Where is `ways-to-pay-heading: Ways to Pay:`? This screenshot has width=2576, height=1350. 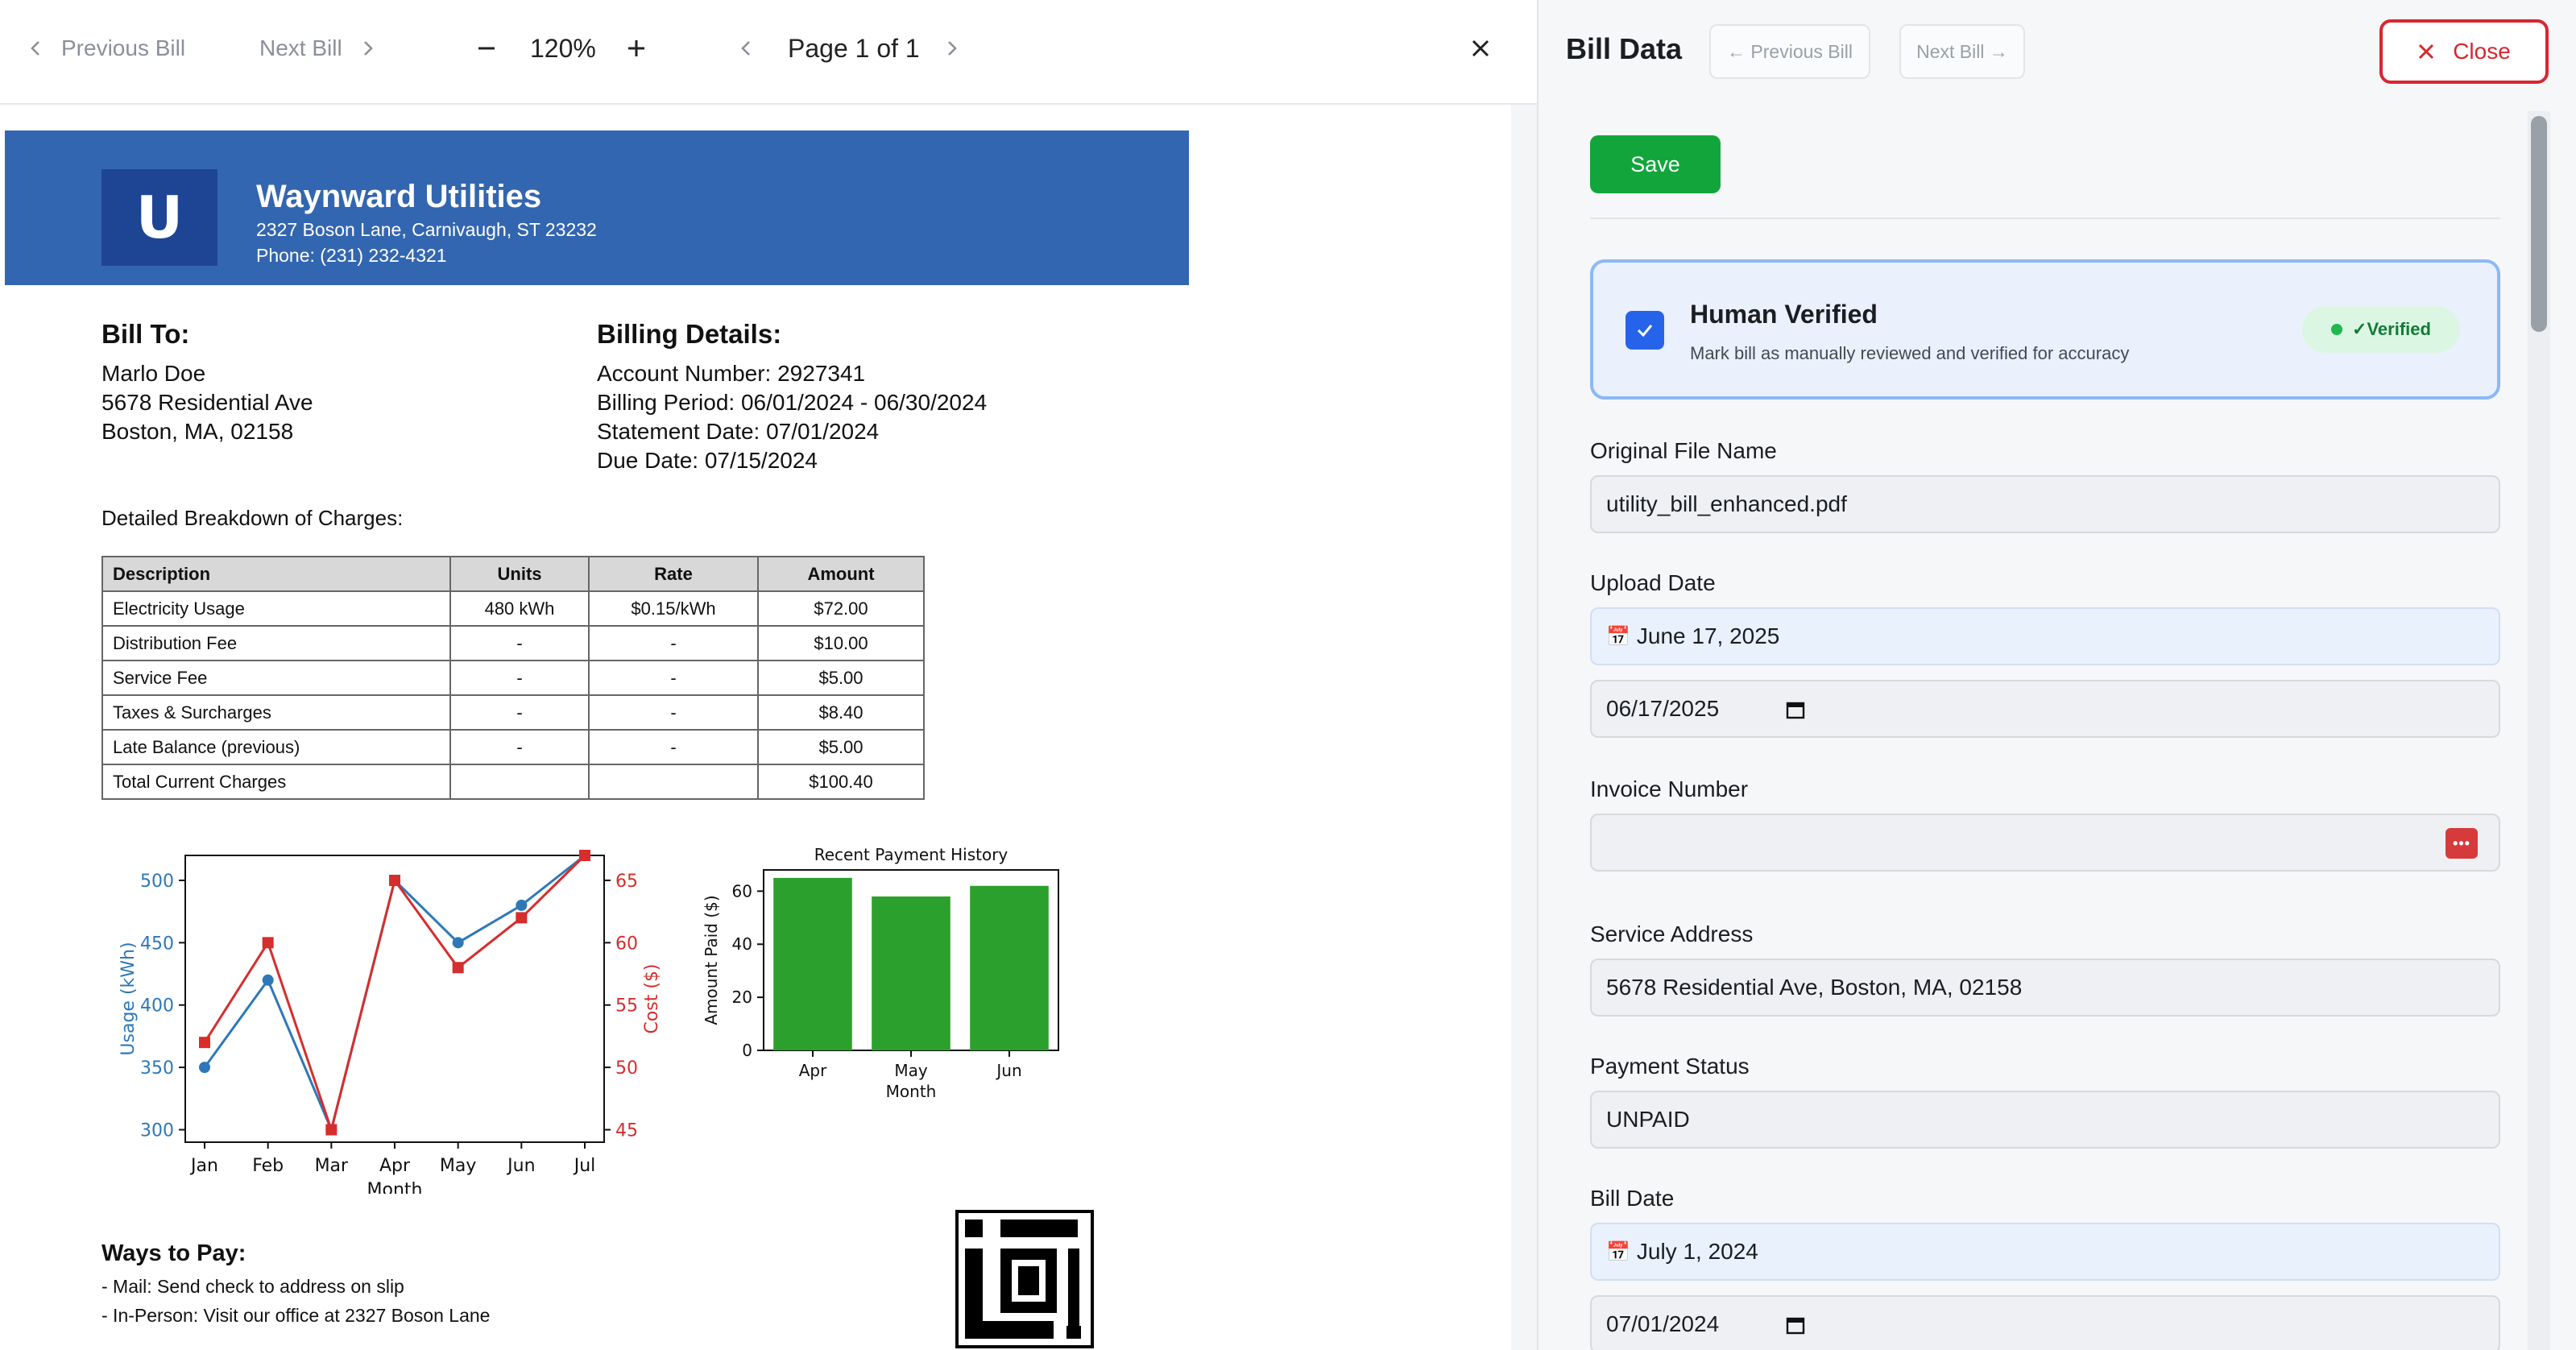
ways-to-pay-heading: Ways to Pay: is located at coordinates (173, 1253).